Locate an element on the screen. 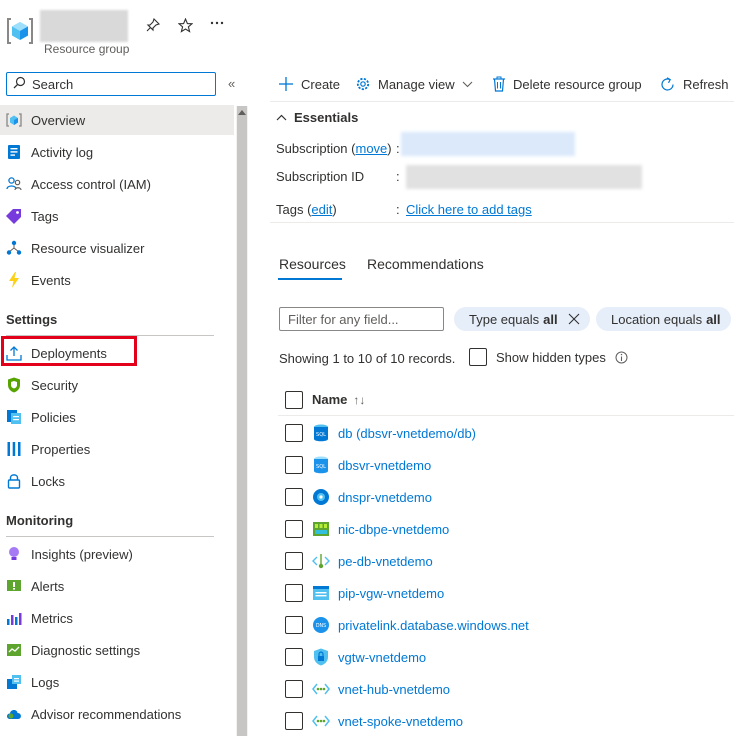  resource-link: vnet-spoke-vnetdemo is located at coordinates (400, 721).